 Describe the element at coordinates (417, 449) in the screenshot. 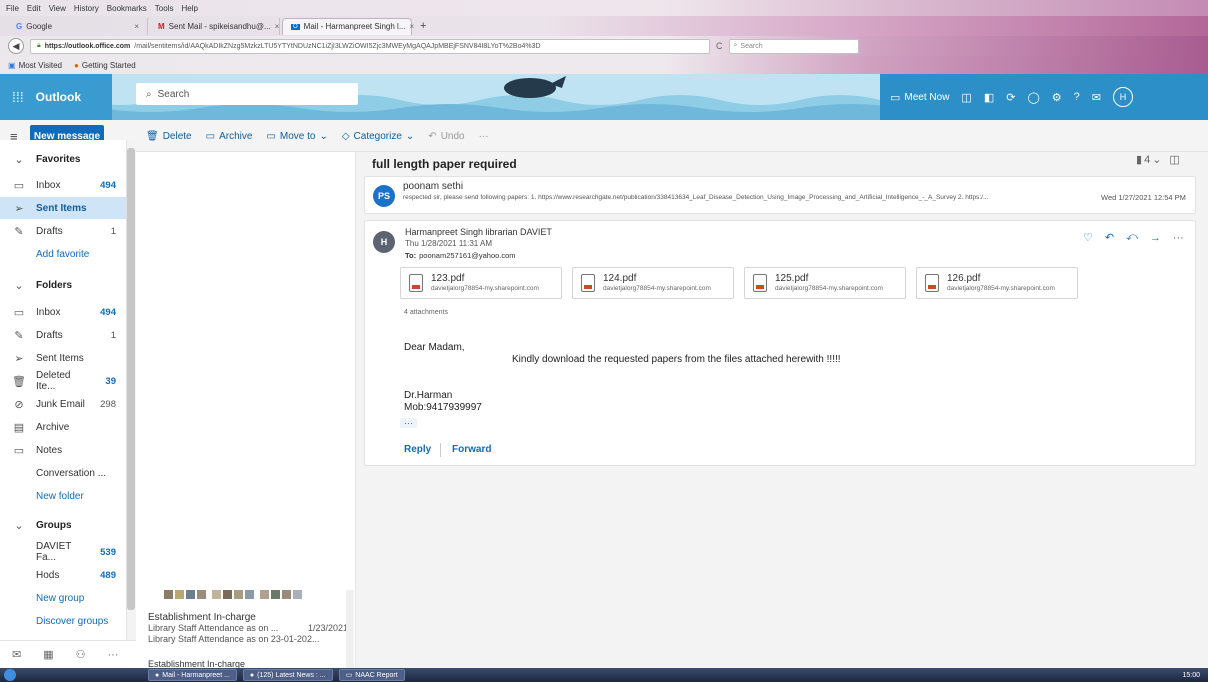

I see `reply-button: Reply` at that location.